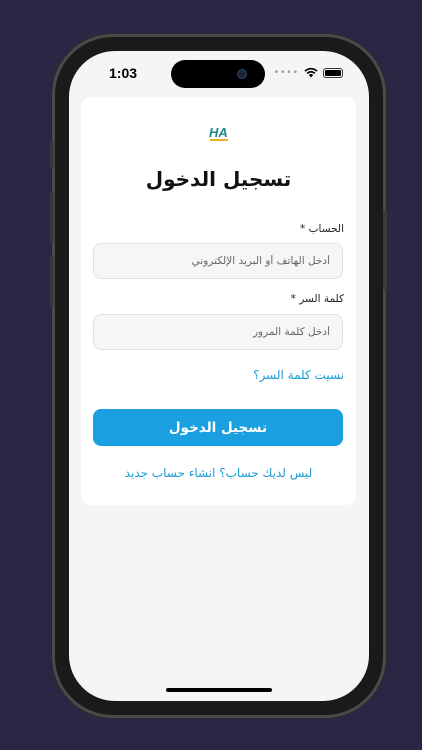 The width and height of the screenshot is (422, 750). What do you see at coordinates (298, 375) in the screenshot?
I see `forgot-password-link: نسيت كلمة السر؟` at bounding box center [298, 375].